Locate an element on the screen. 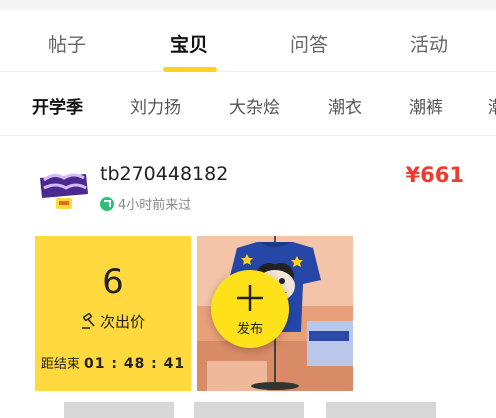  category-trendy-pants: 潮裤 is located at coordinates (426, 105).